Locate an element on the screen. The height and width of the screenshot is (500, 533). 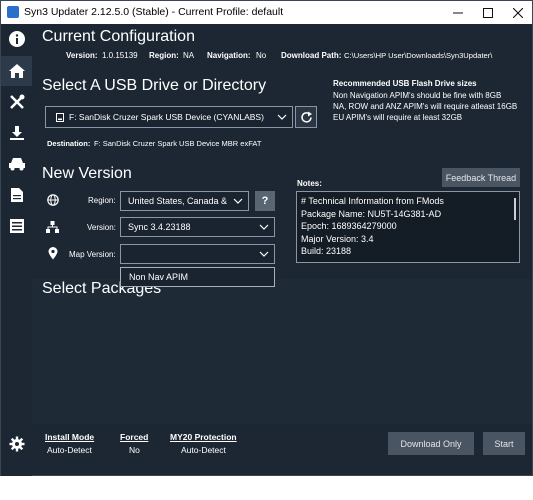
my20-protection-value: Auto-Detect is located at coordinates (203, 450).